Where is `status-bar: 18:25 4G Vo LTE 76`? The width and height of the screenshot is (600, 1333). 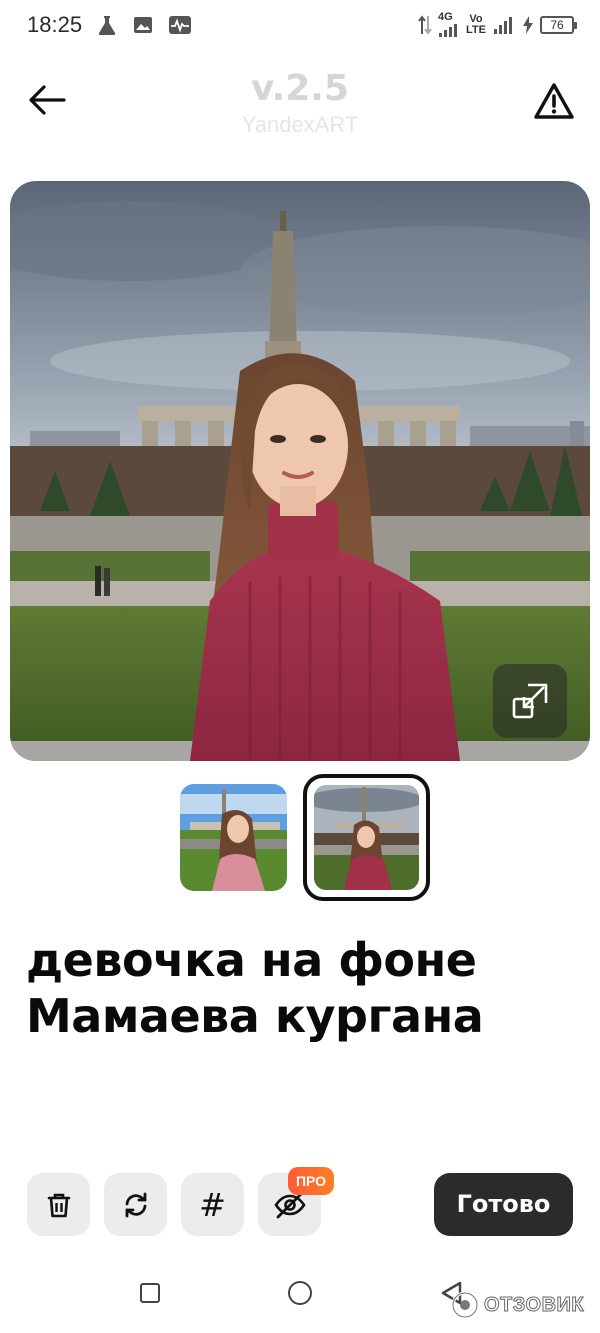
status-bar: 18:25 4G Vo LTE 76 is located at coordinates (300, 28).